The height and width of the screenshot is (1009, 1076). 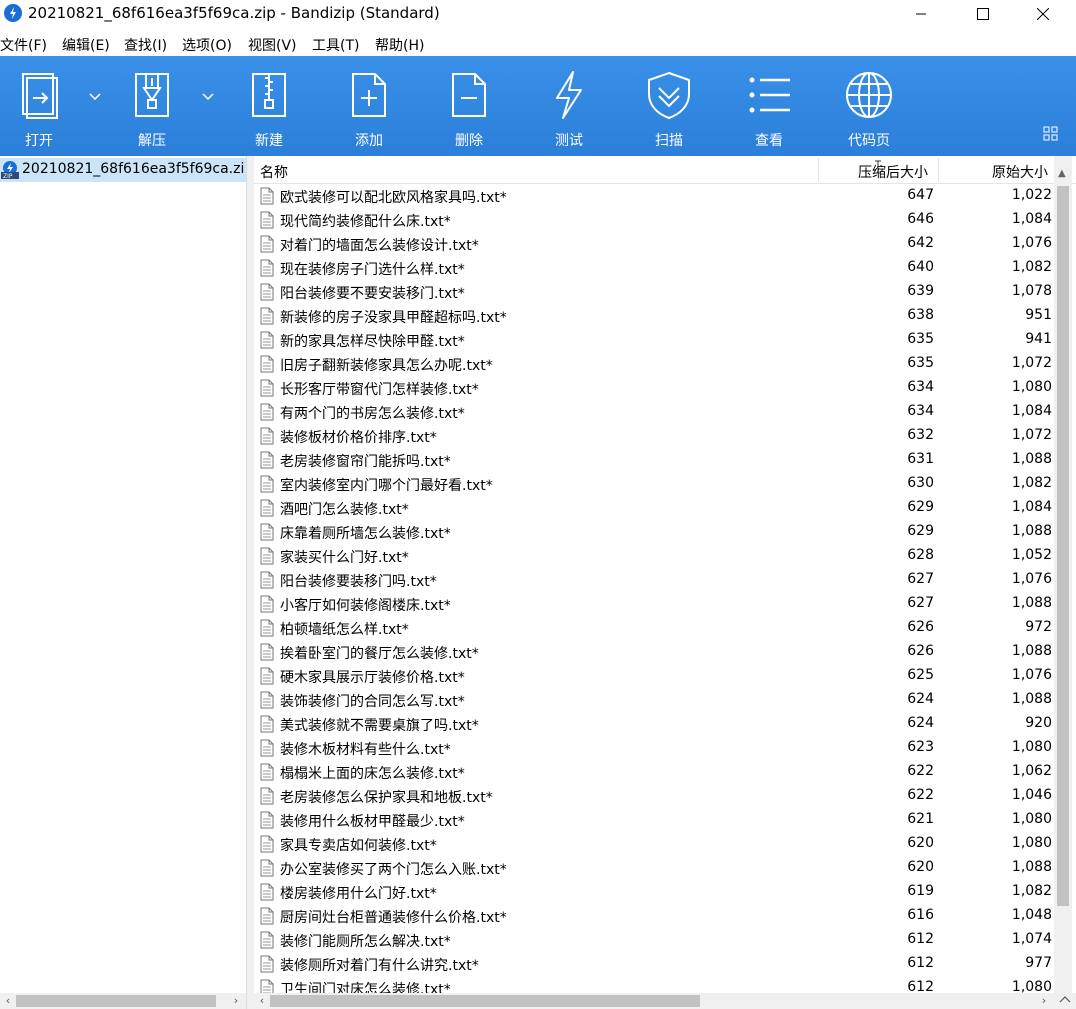 I want to click on table-row: 床靠着厕所墙怎么装修.txt* 629 1,088, so click(x=665, y=532).